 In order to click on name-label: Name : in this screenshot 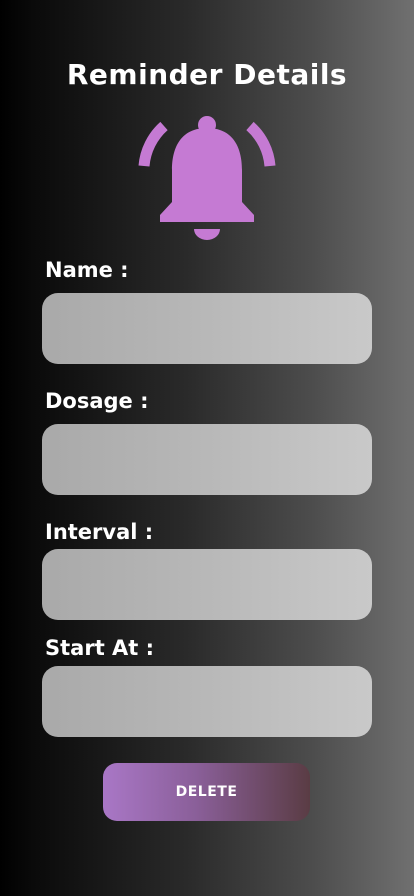, I will do `click(87, 270)`.